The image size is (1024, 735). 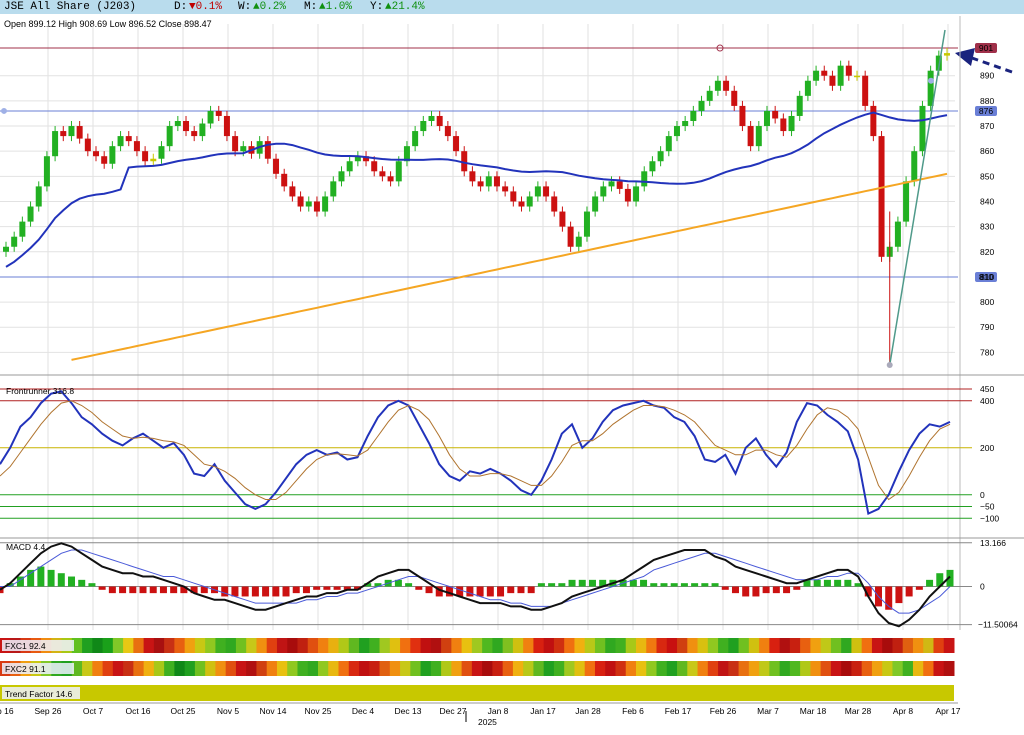 What do you see at coordinates (889, 364) in the screenshot?
I see `trend-anchor-dot` at bounding box center [889, 364].